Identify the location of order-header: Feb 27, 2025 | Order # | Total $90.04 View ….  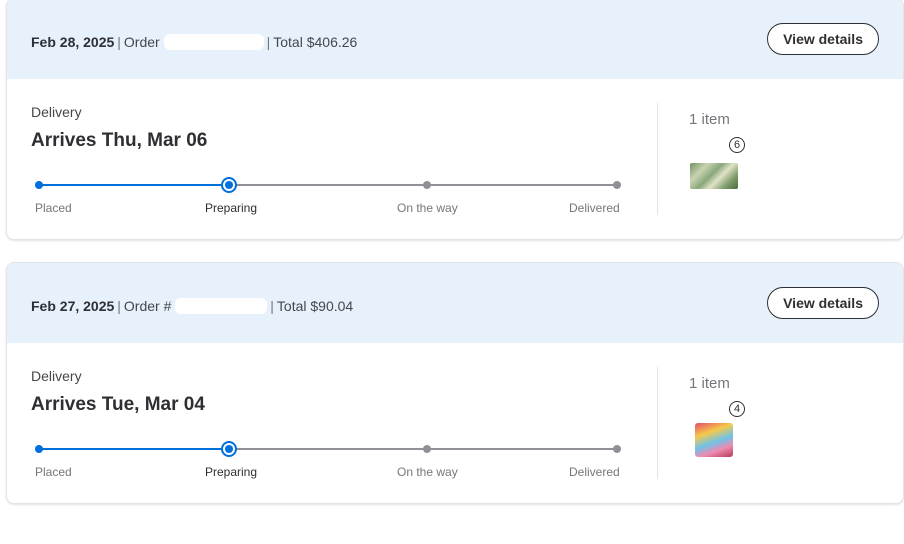
(455, 303).